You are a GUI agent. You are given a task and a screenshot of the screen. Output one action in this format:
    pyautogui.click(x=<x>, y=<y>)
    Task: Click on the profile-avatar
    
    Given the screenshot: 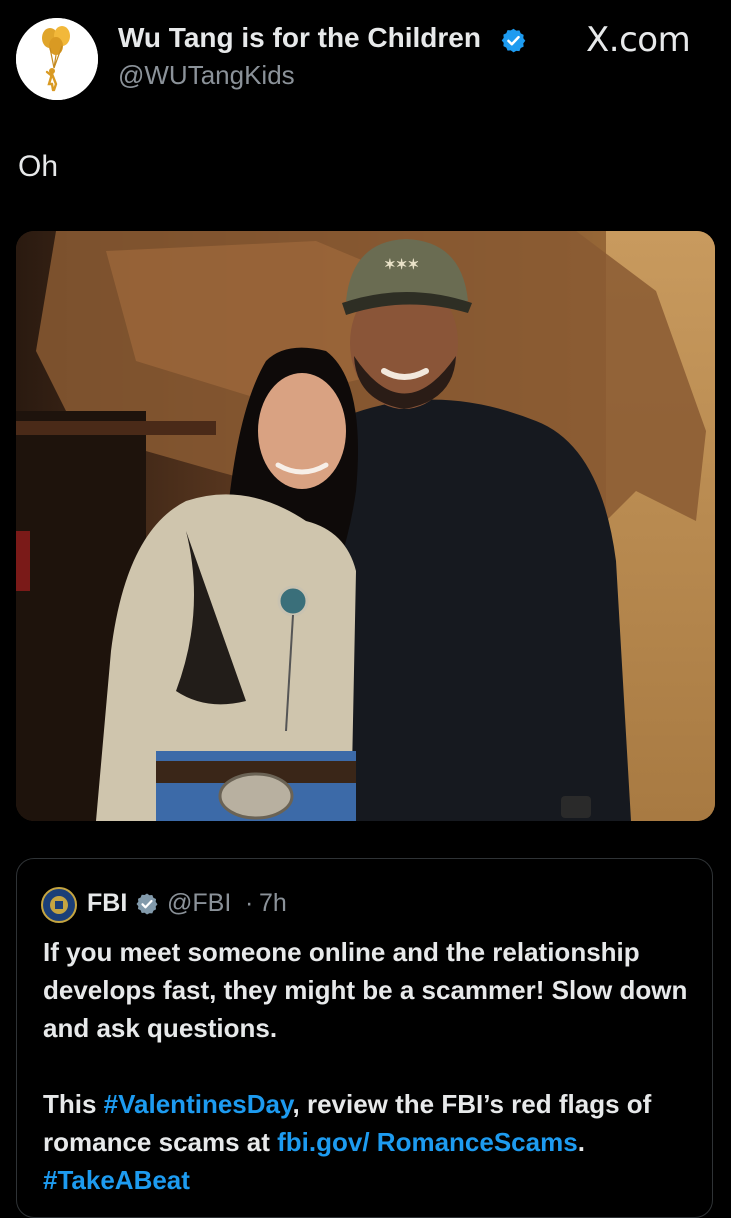 What is the action you would take?
    pyautogui.click(x=57, y=59)
    